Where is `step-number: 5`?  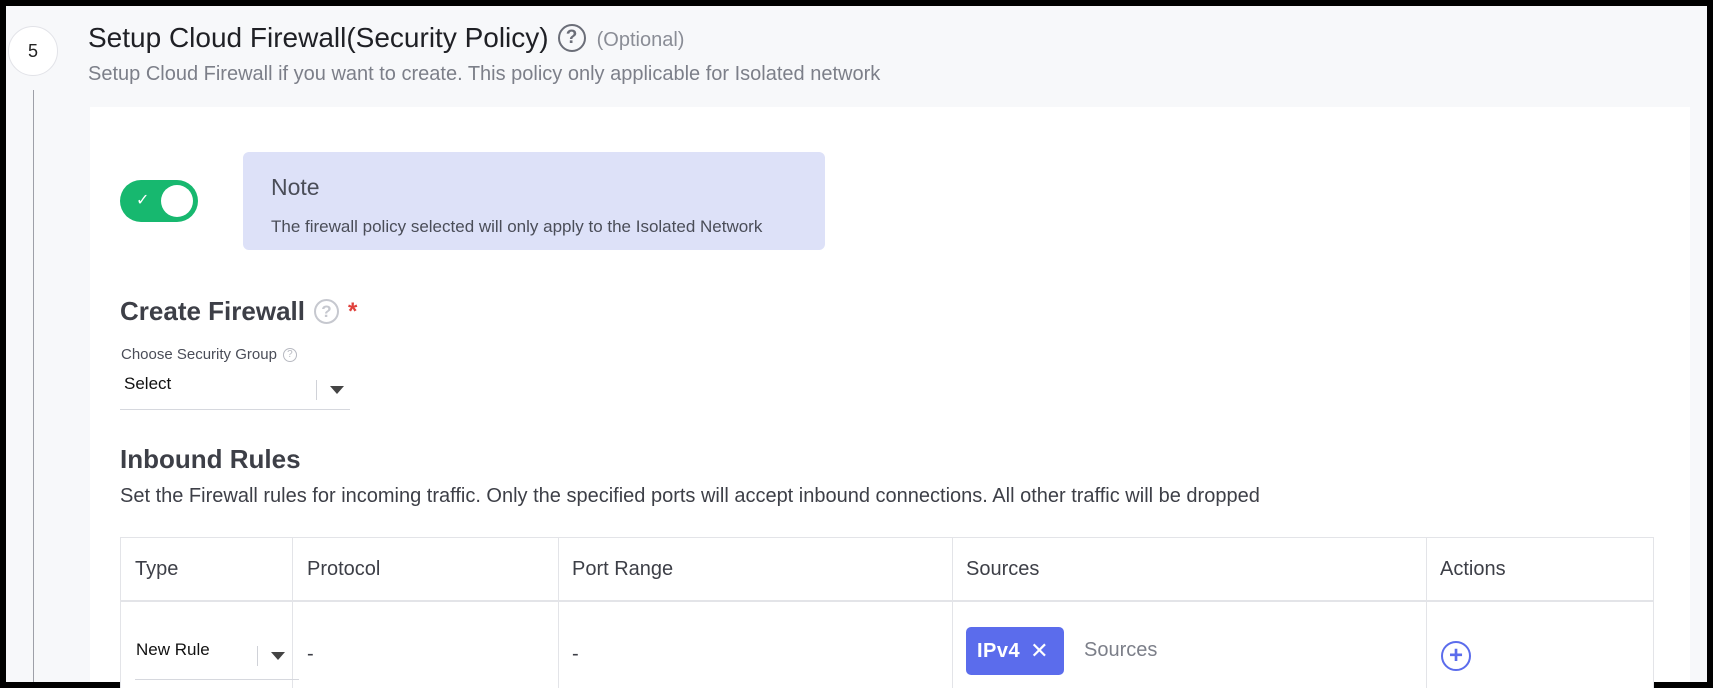 step-number: 5 is located at coordinates (32, 50).